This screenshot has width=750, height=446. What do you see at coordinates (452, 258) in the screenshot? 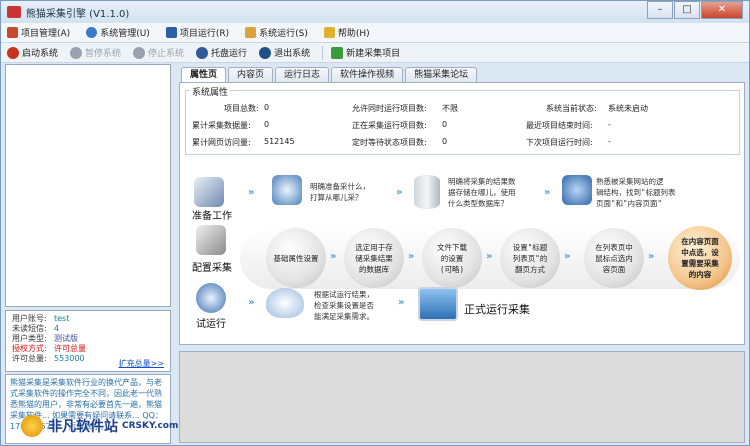
I see `step-download: 文件下载 的设置 (可略)` at bounding box center [452, 258].